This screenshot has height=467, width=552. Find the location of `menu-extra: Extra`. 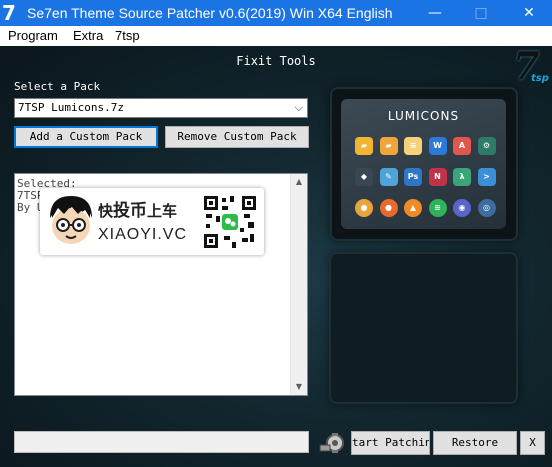

menu-extra: Extra is located at coordinates (88, 36).